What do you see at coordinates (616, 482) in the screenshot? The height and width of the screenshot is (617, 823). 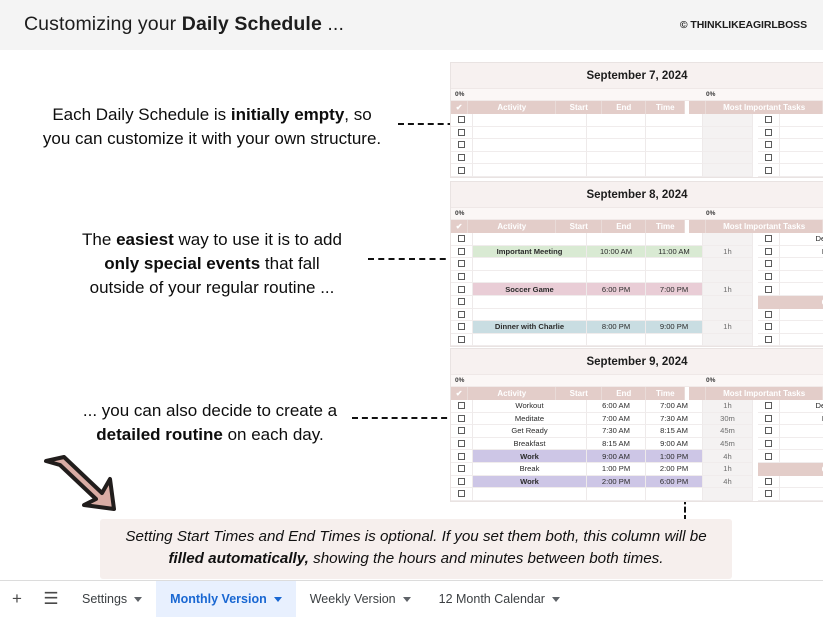 I see `activity-start-cell: 2:00 PM` at bounding box center [616, 482].